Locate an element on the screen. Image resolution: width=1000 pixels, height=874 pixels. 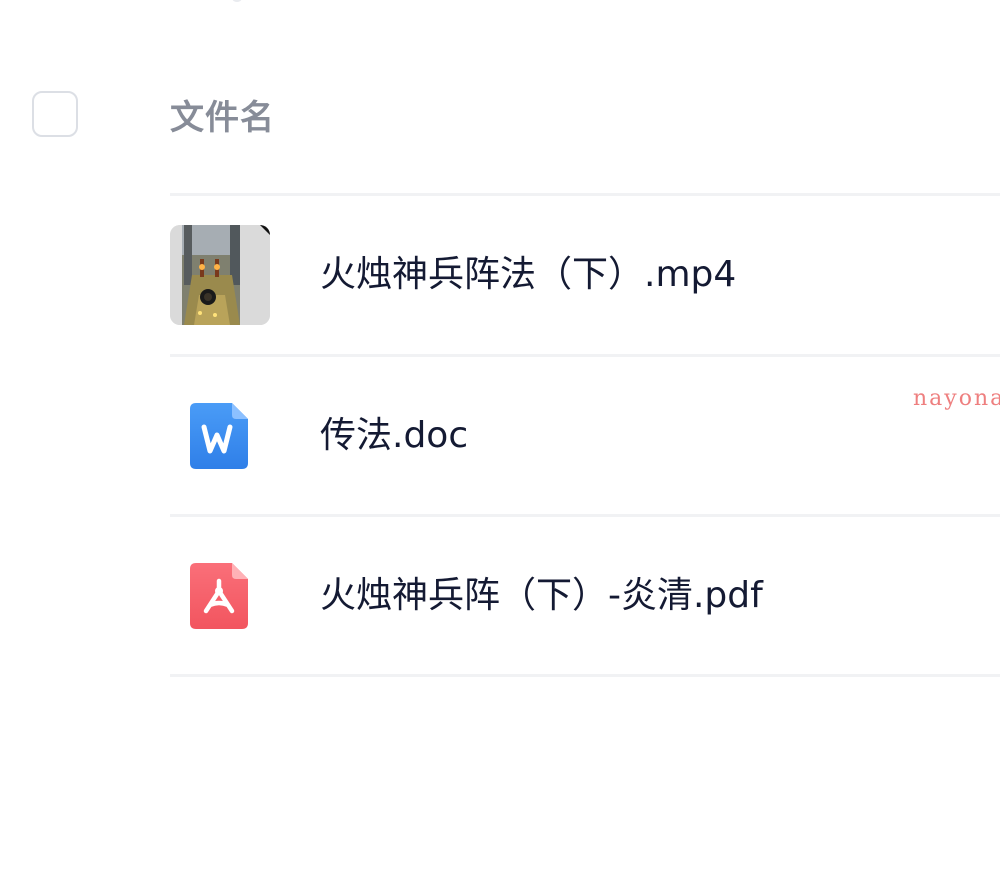
row-divider is located at coordinates (585, 675).